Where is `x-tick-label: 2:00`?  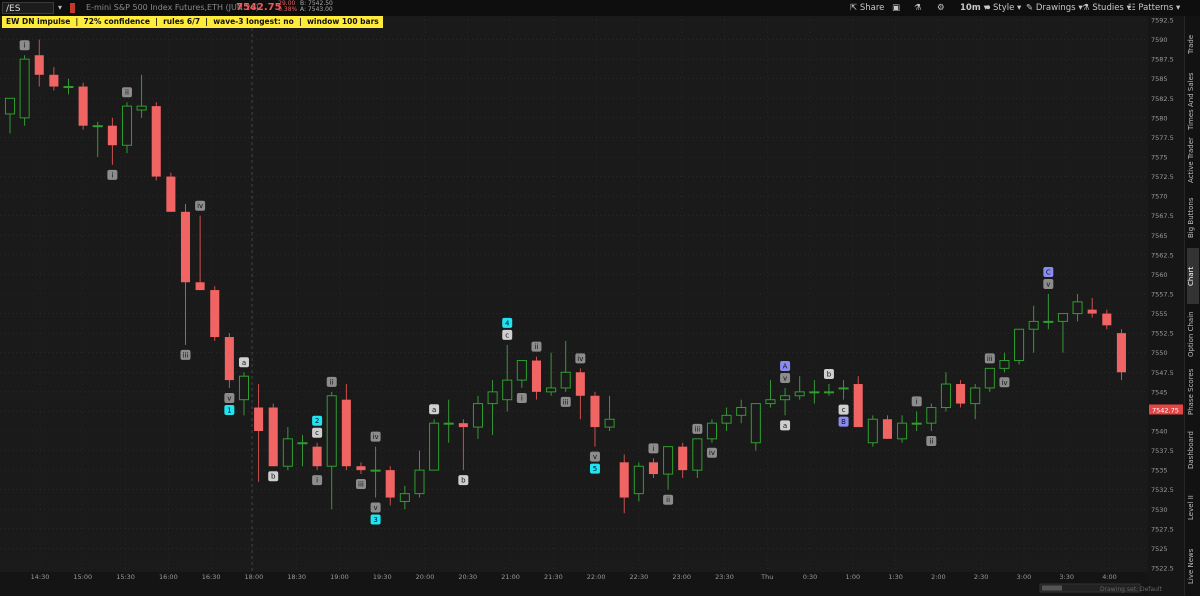 x-tick-label: 2:00 is located at coordinates (938, 577).